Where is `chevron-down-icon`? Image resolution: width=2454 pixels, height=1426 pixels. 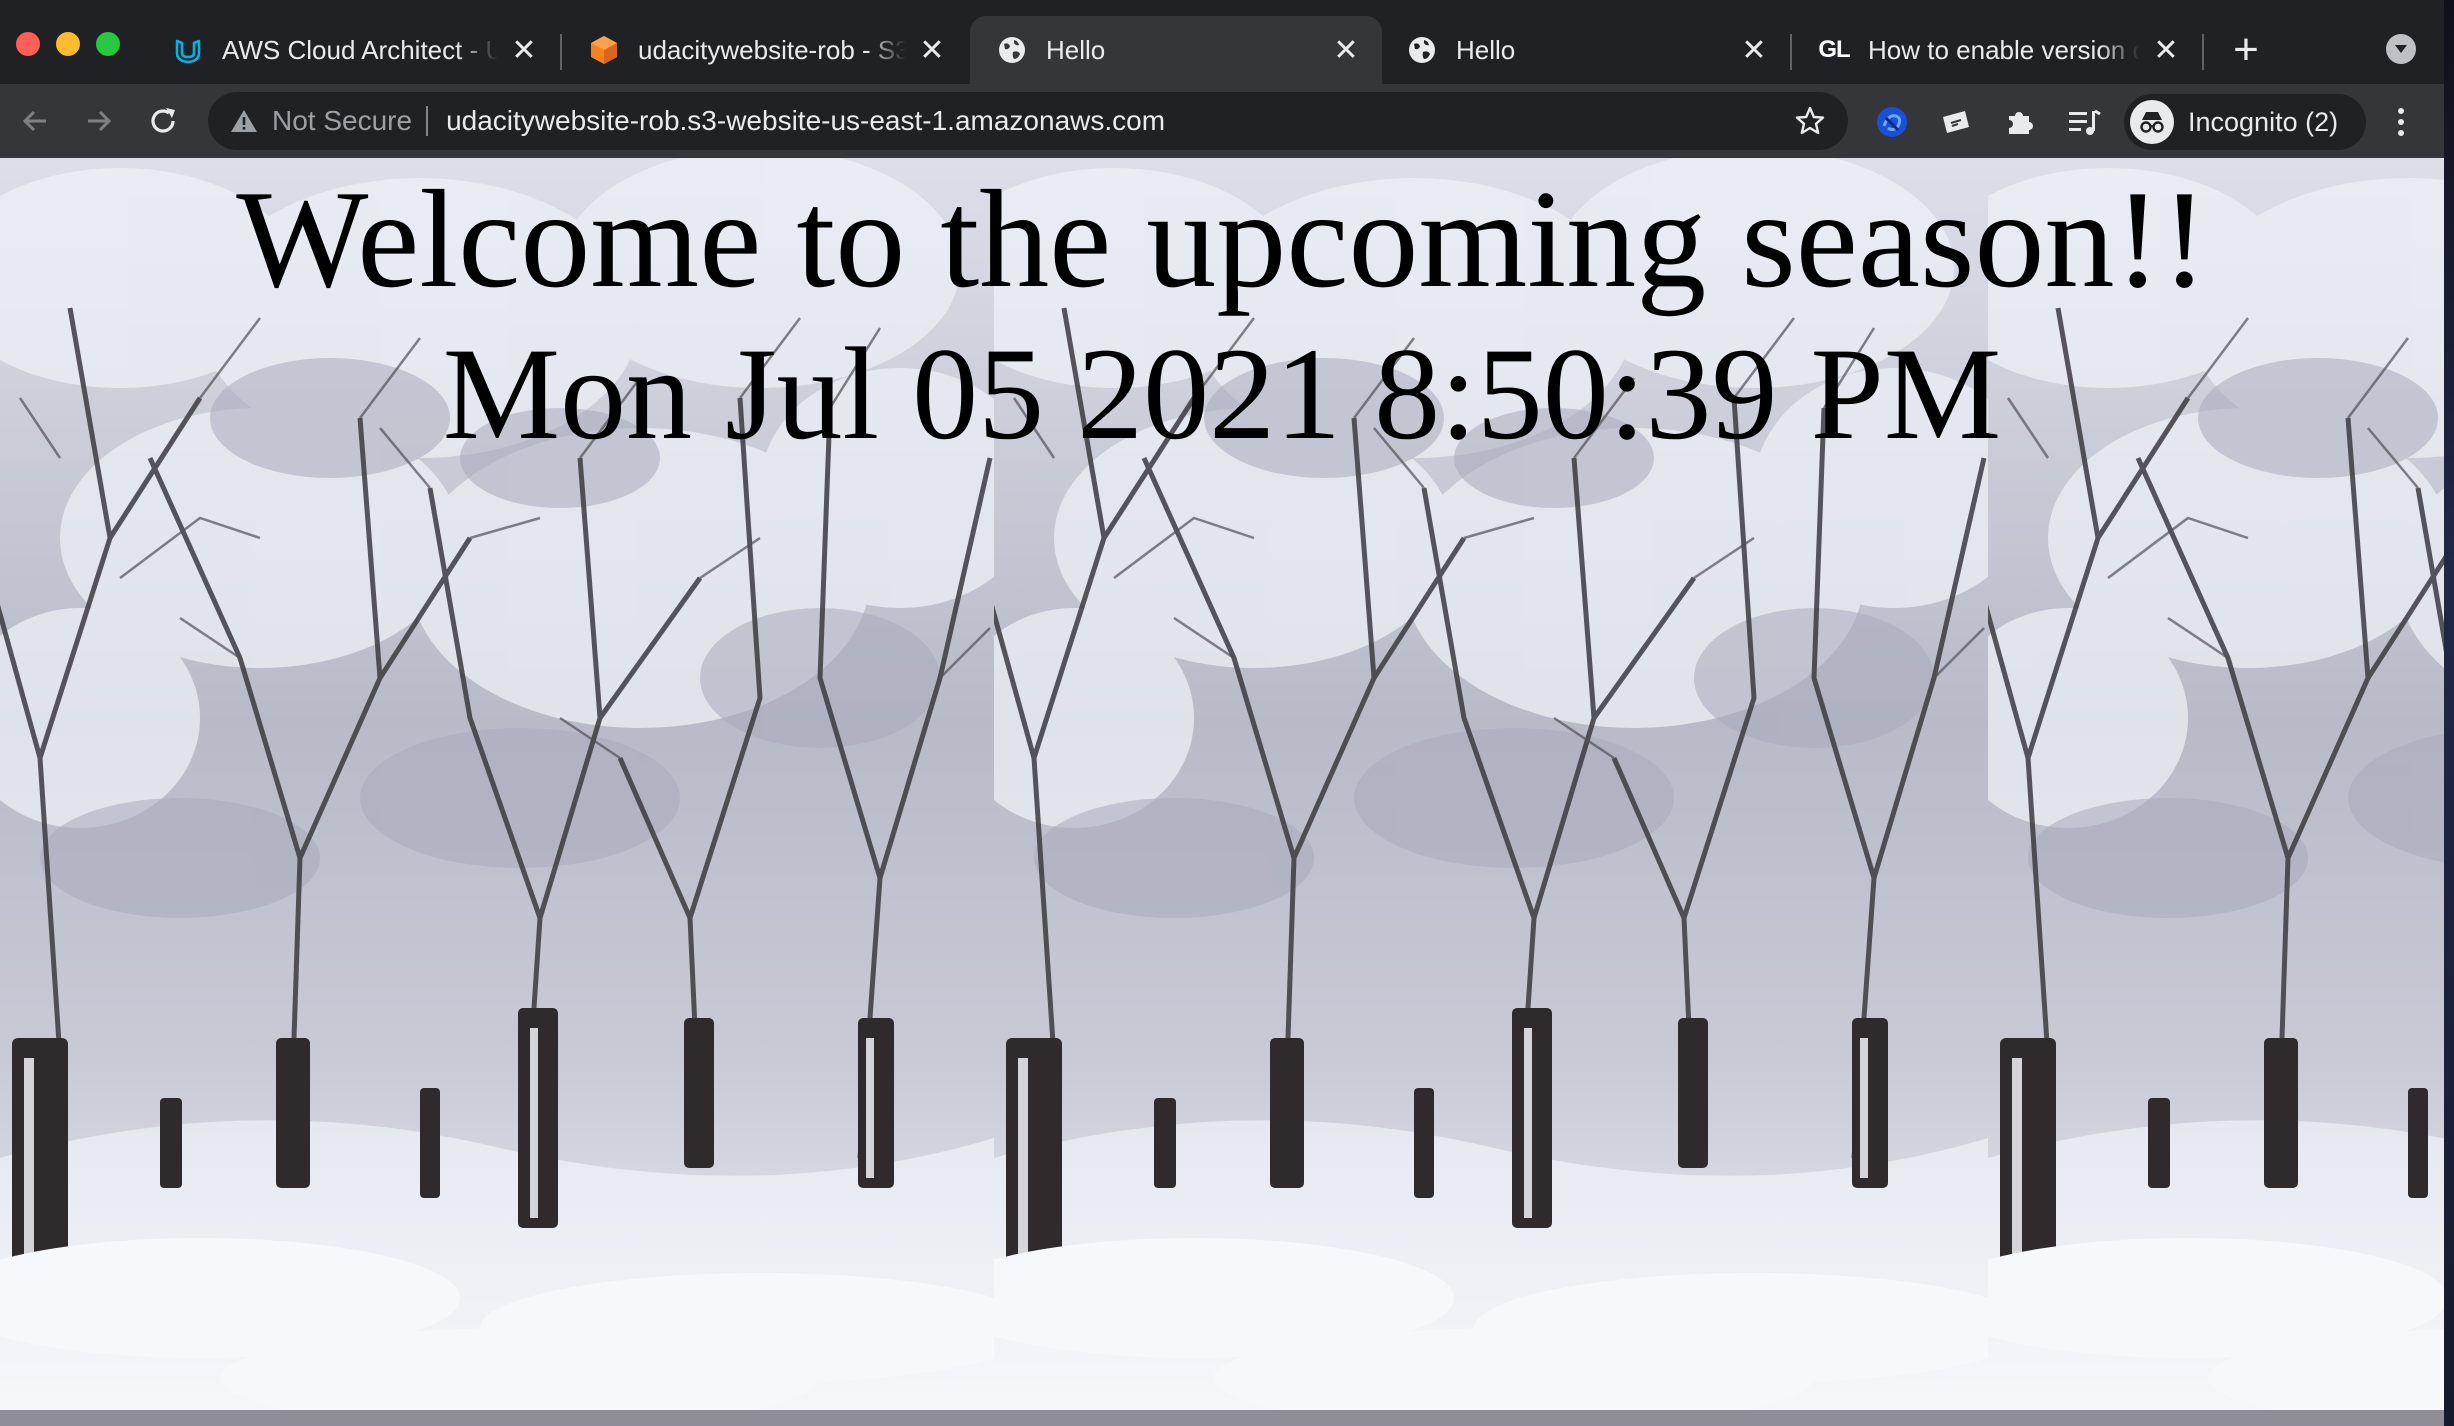 chevron-down-icon is located at coordinates (2401, 49).